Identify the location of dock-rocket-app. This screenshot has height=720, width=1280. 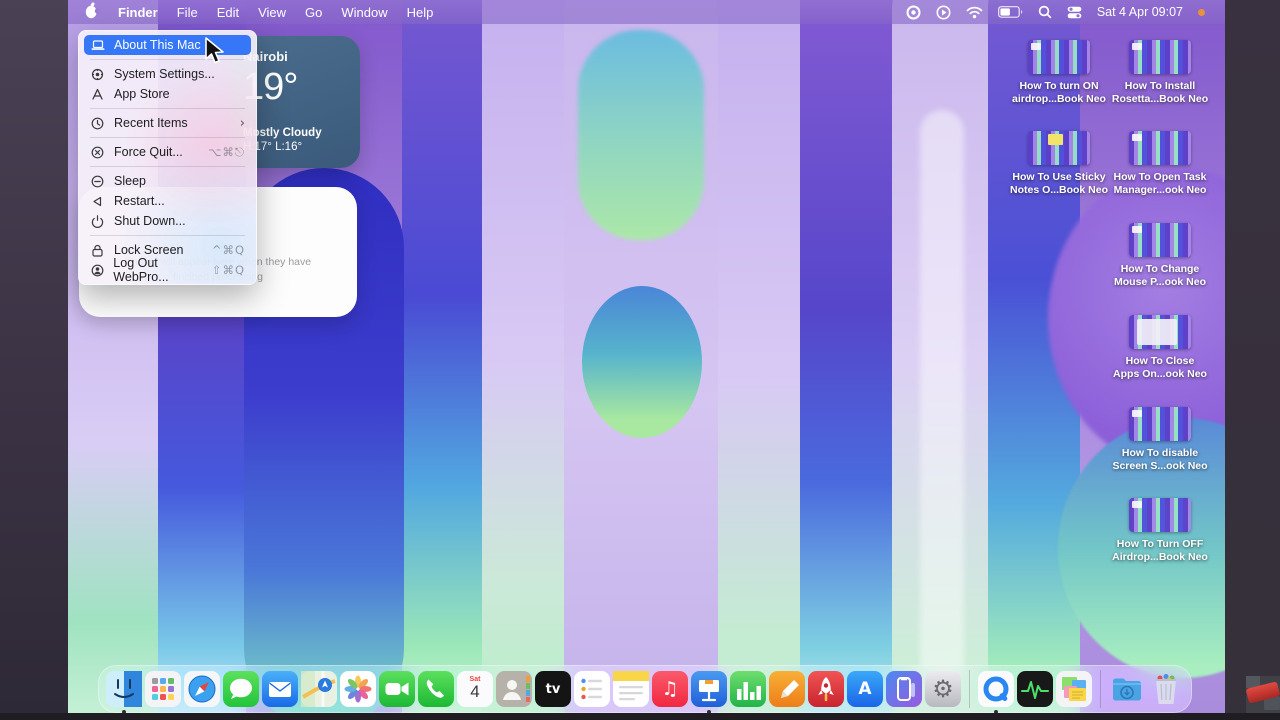
(826, 689).